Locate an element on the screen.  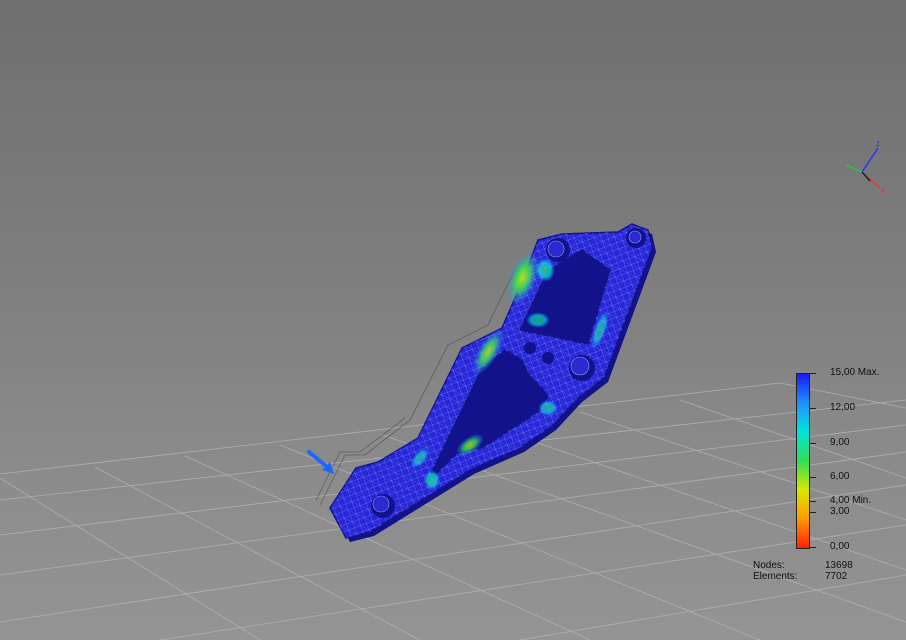
legend-tick-label: 12,00 is located at coordinates (843, 407).